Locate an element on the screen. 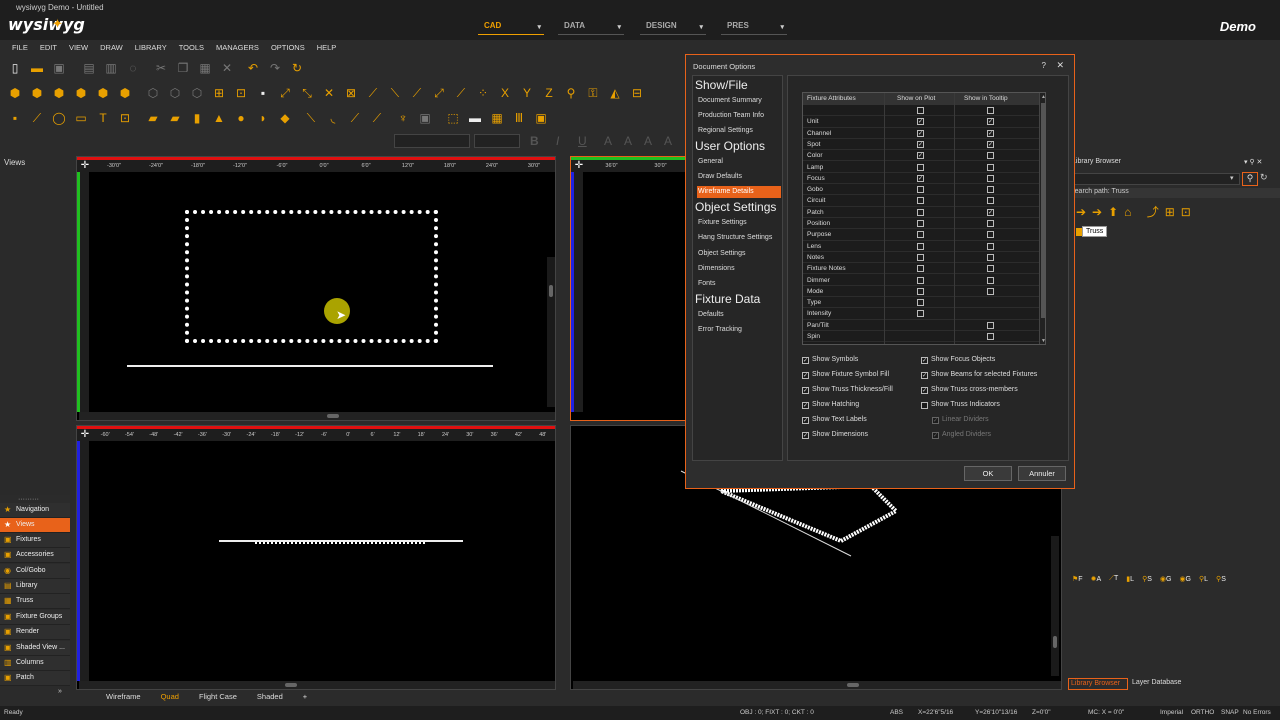  status-snap: SNAP is located at coordinates (1230, 712).